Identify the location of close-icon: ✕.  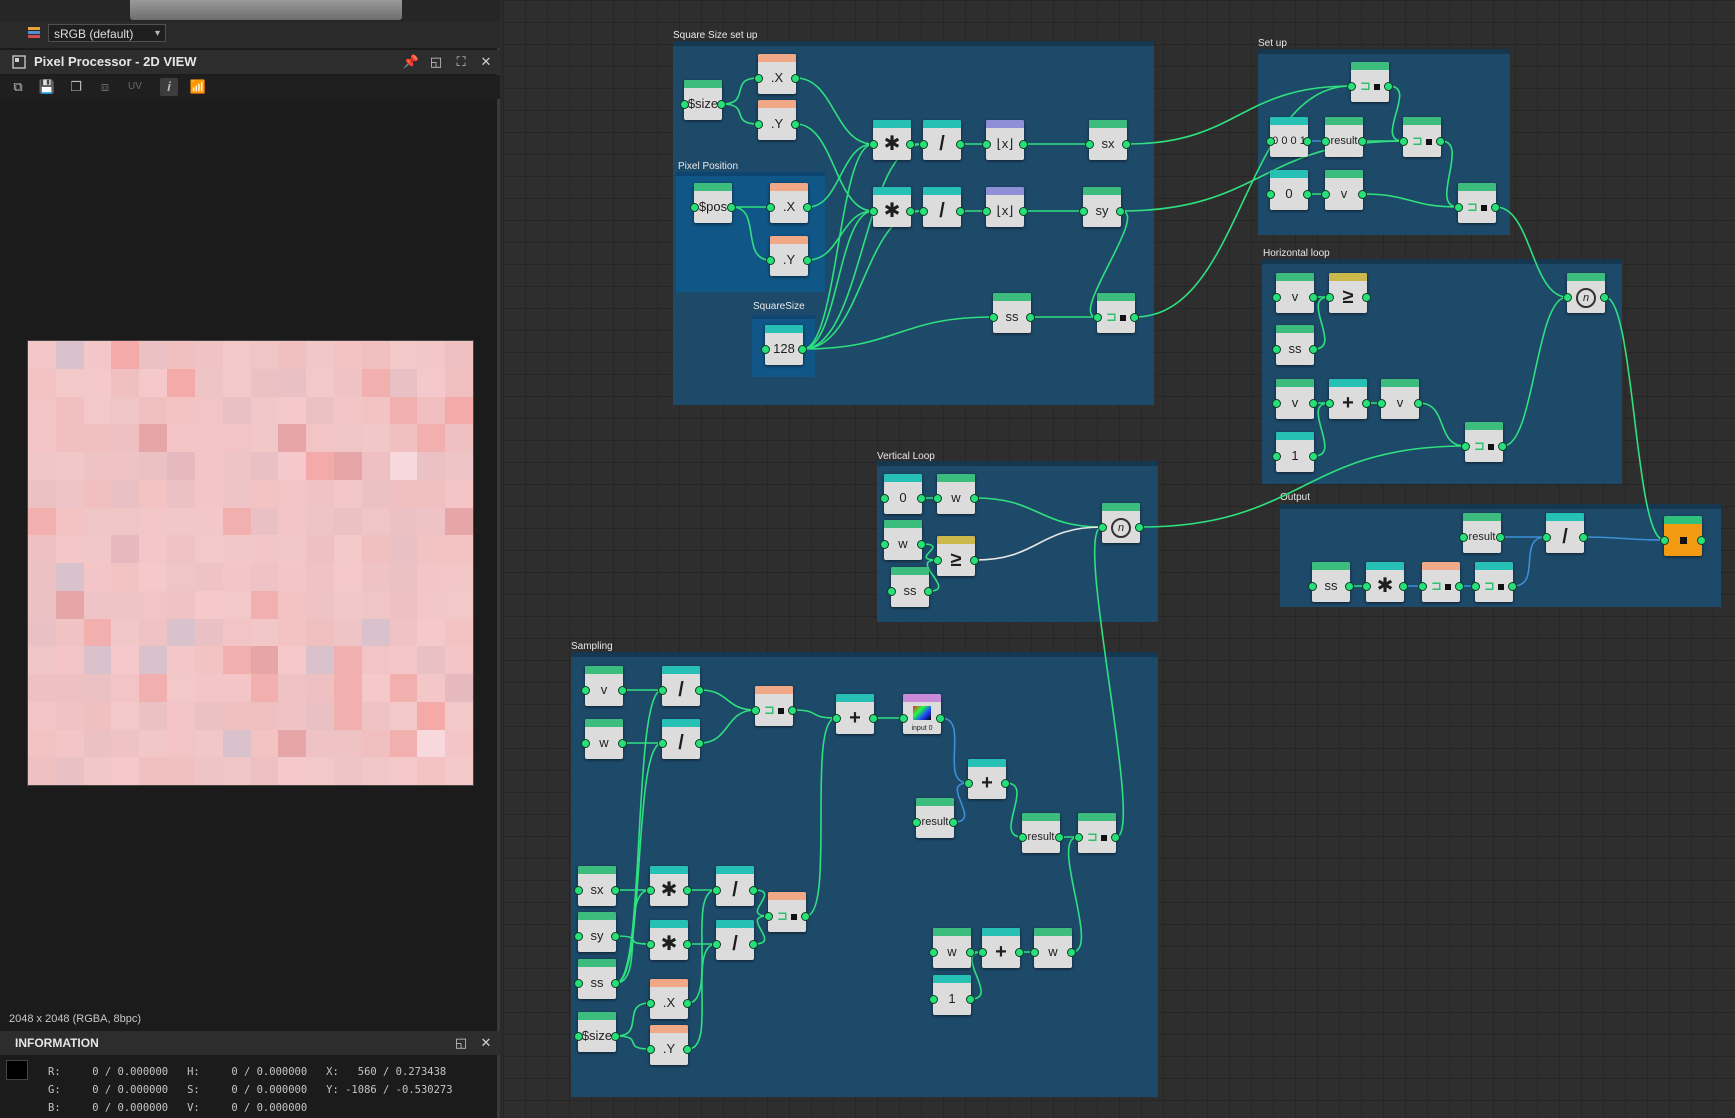
(486, 62).